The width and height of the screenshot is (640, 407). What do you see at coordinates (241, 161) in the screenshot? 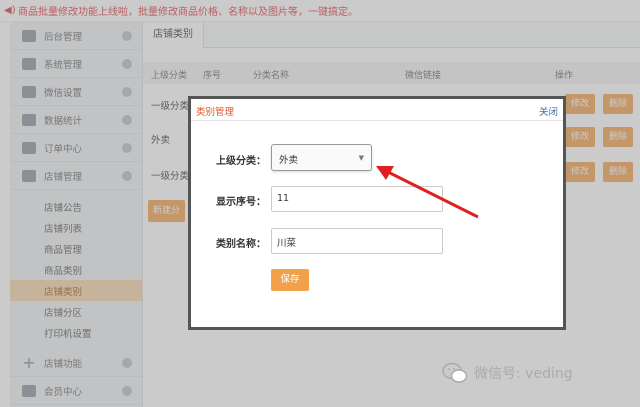
I see `parent-category-label: 上级分类：` at bounding box center [241, 161].